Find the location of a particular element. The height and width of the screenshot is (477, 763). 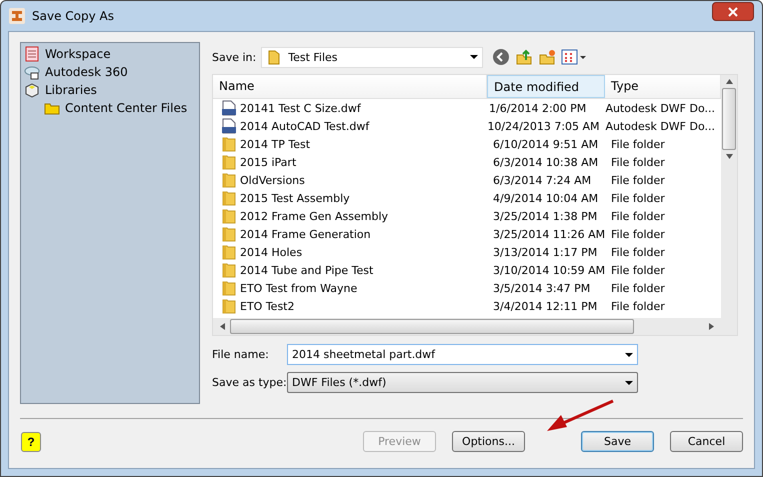

place-item: Workspace is located at coordinates (78, 54).